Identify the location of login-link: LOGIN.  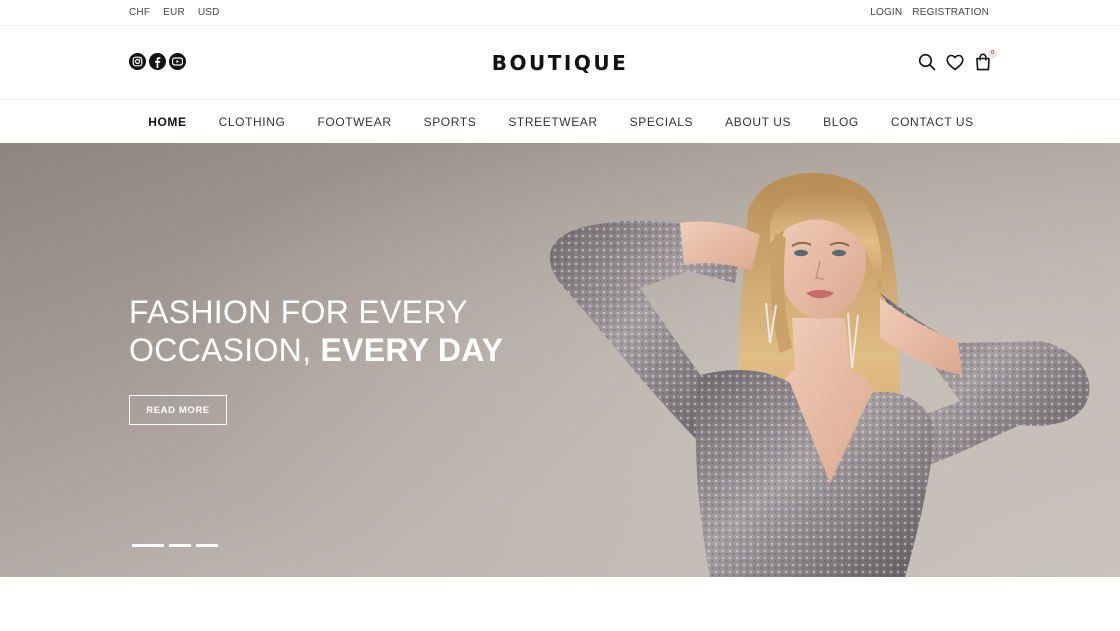
(886, 12).